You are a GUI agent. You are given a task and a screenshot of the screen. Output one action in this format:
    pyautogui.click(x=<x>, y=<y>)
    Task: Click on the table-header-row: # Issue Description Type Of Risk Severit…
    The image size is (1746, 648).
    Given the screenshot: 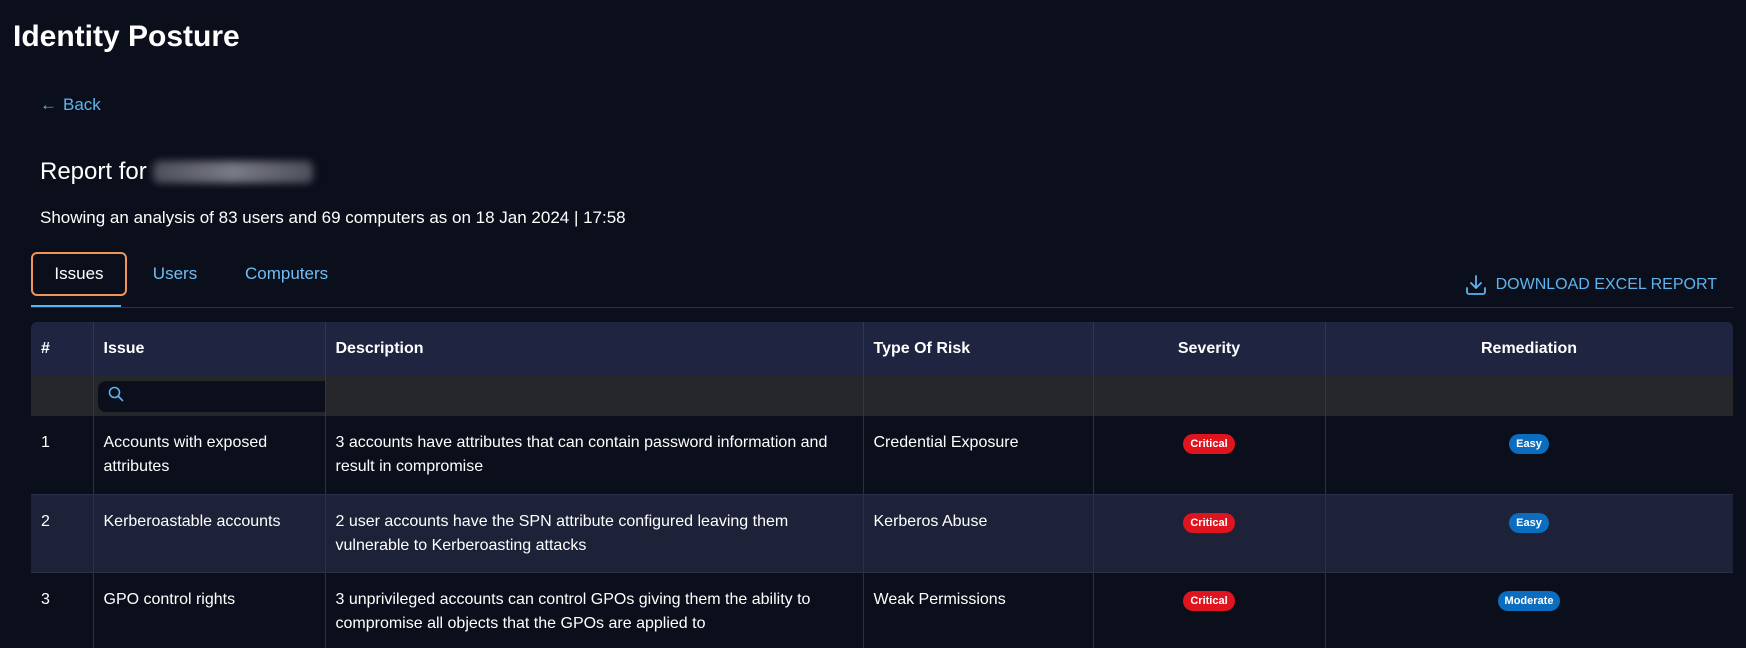 What is the action you would take?
    pyautogui.click(x=882, y=349)
    